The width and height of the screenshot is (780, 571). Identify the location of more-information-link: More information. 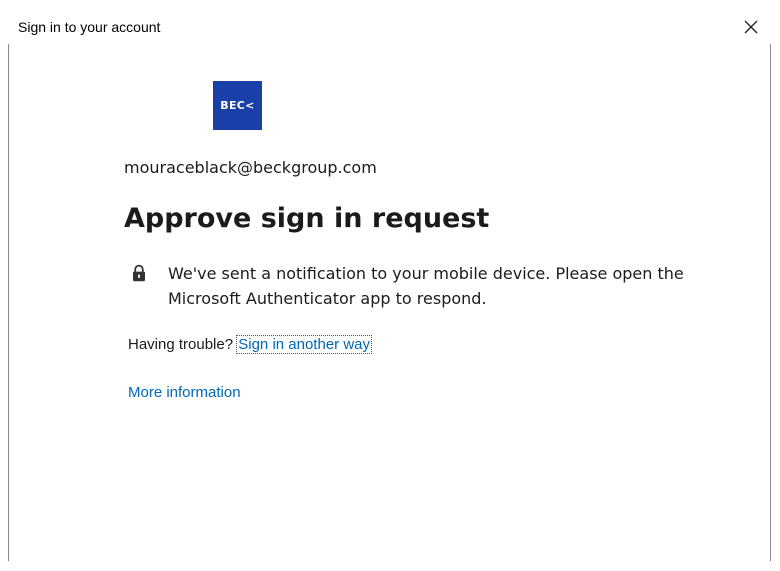
(184, 392).